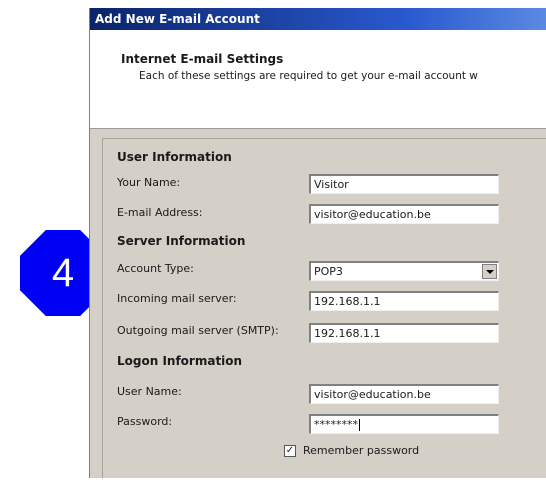  What do you see at coordinates (155, 268) in the screenshot?
I see `account-type-label: Account Type:` at bounding box center [155, 268].